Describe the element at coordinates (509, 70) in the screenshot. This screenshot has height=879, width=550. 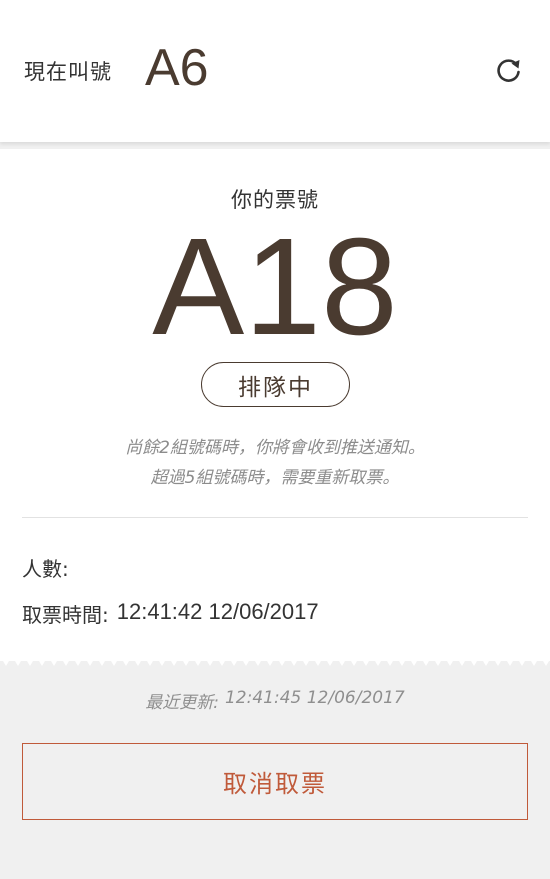
I see `refresh-icon` at that location.